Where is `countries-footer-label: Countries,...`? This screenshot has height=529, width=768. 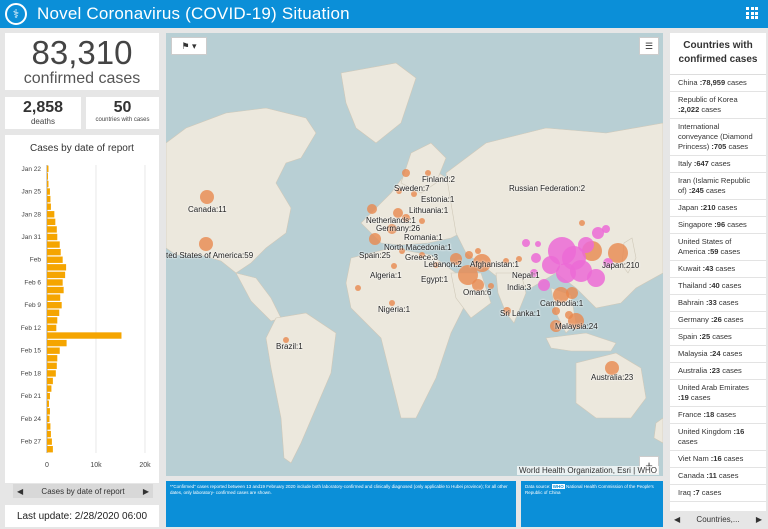 countries-footer-label: Countries,... is located at coordinates (718, 519).